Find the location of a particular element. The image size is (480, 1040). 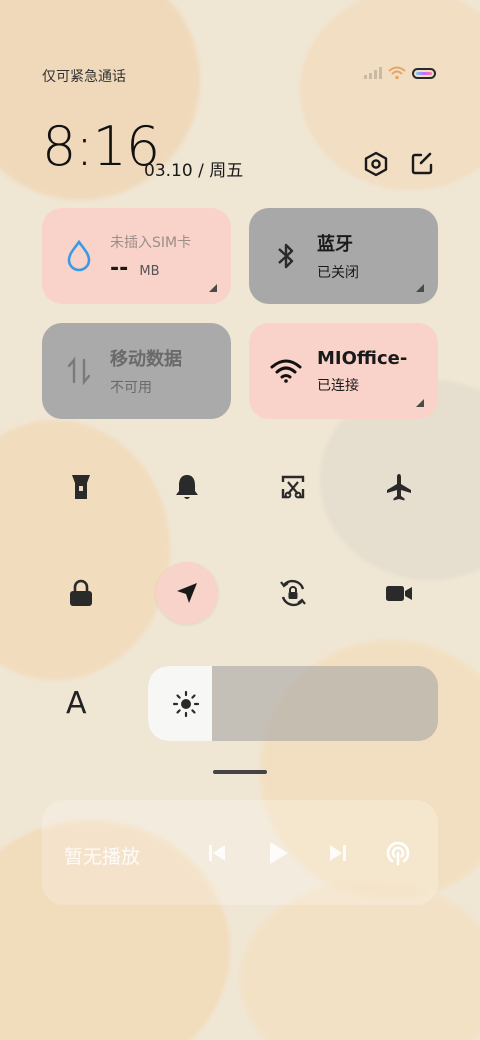

video-camera-icon is located at coordinates (399, 593).